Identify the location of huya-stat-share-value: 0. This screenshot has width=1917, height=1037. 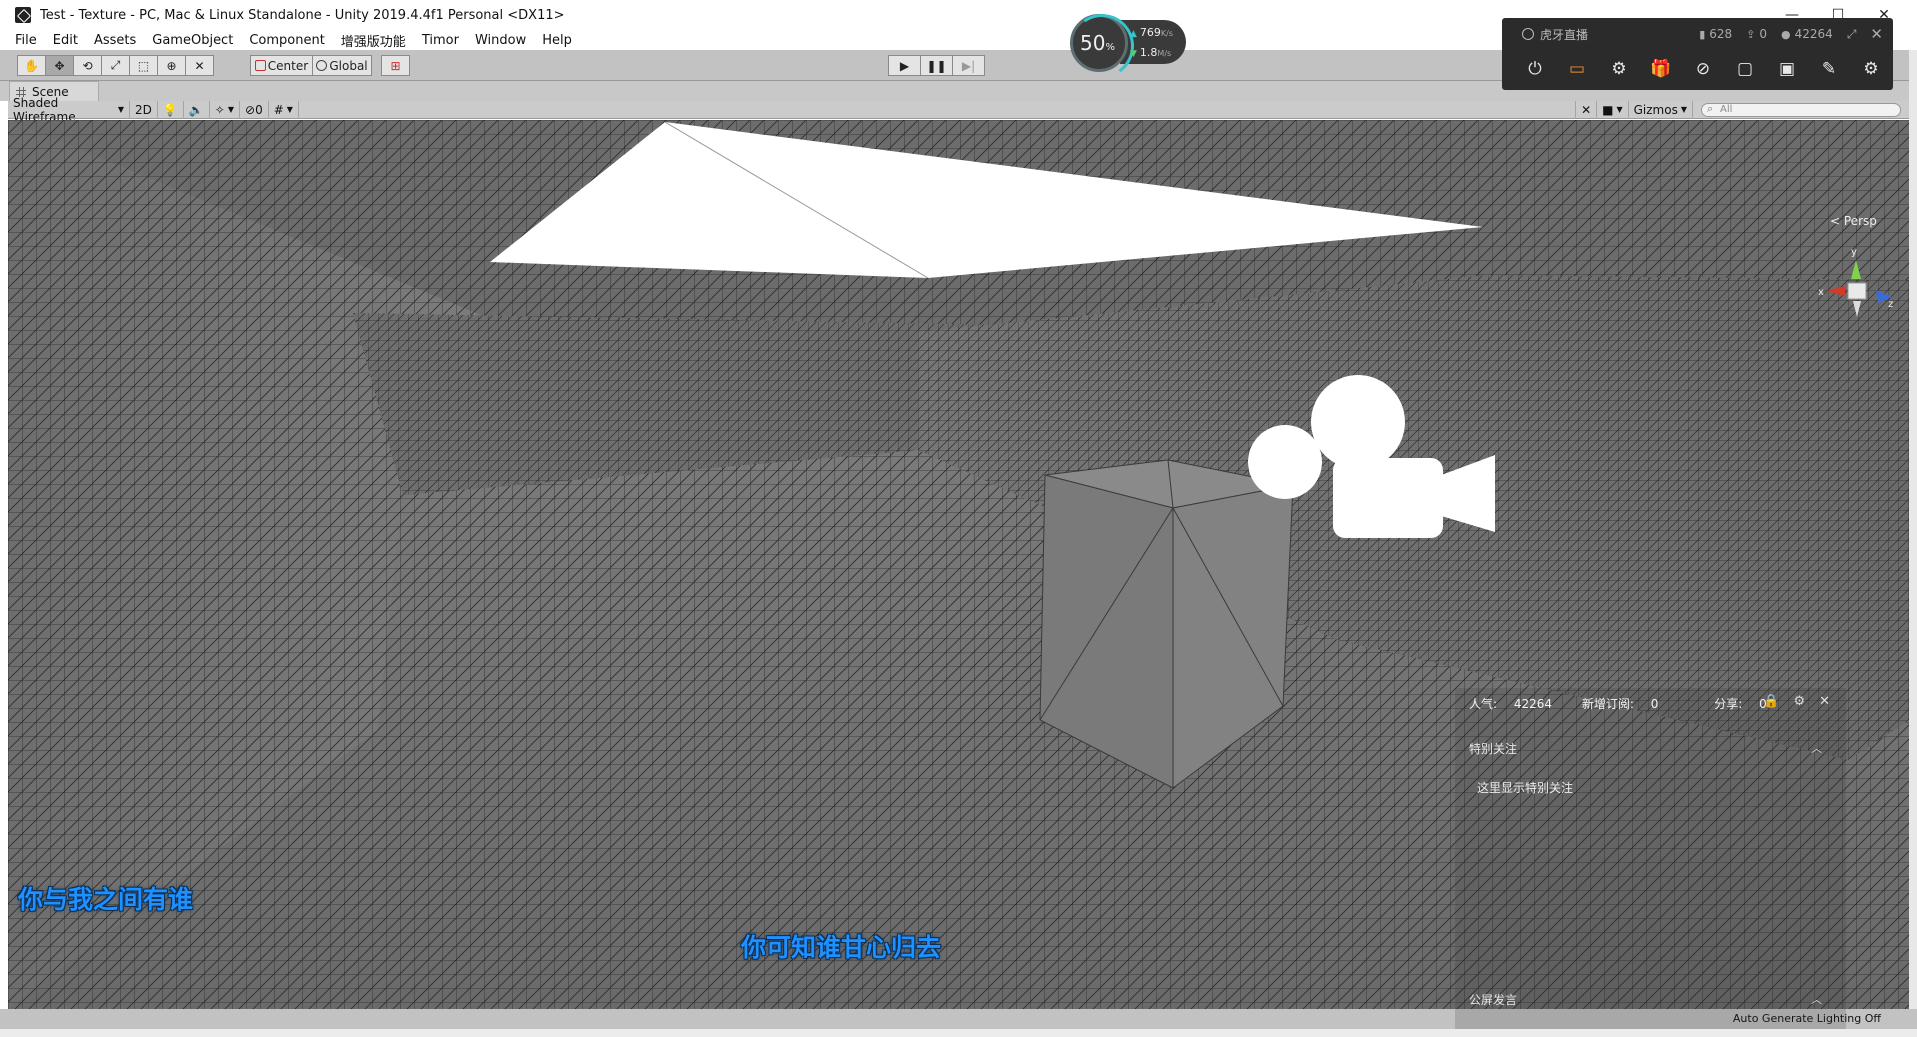
(1763, 34).